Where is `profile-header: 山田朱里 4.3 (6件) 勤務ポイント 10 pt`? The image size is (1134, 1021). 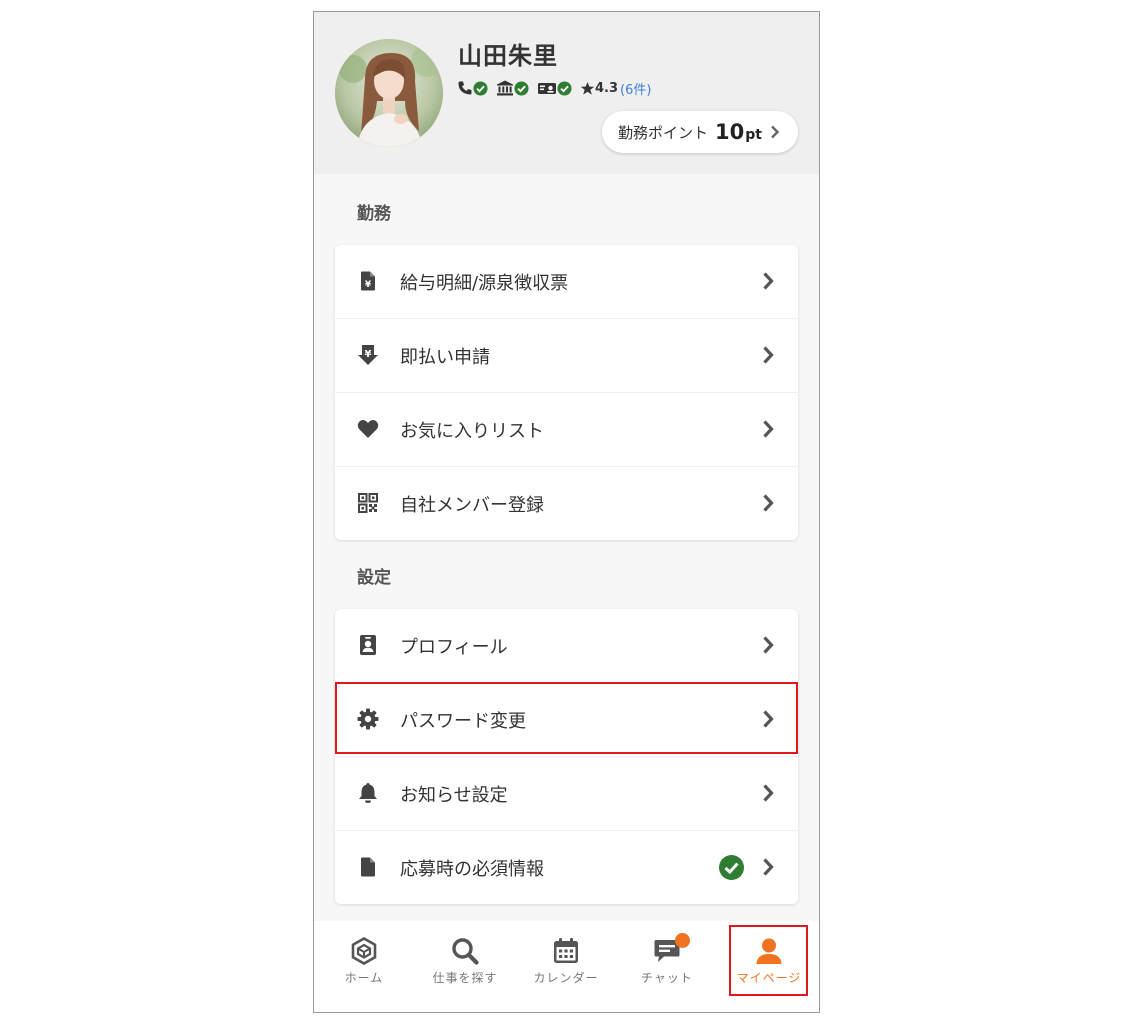 profile-header: 山田朱里 4.3 (6件) 勤務ポイント 10 pt is located at coordinates (566, 93).